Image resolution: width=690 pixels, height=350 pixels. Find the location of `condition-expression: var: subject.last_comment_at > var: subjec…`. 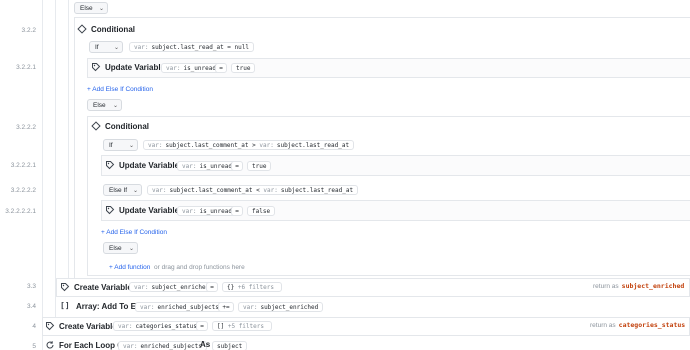

condition-expression: var: subject.last_comment_at > var: subjec… is located at coordinates (249, 145).